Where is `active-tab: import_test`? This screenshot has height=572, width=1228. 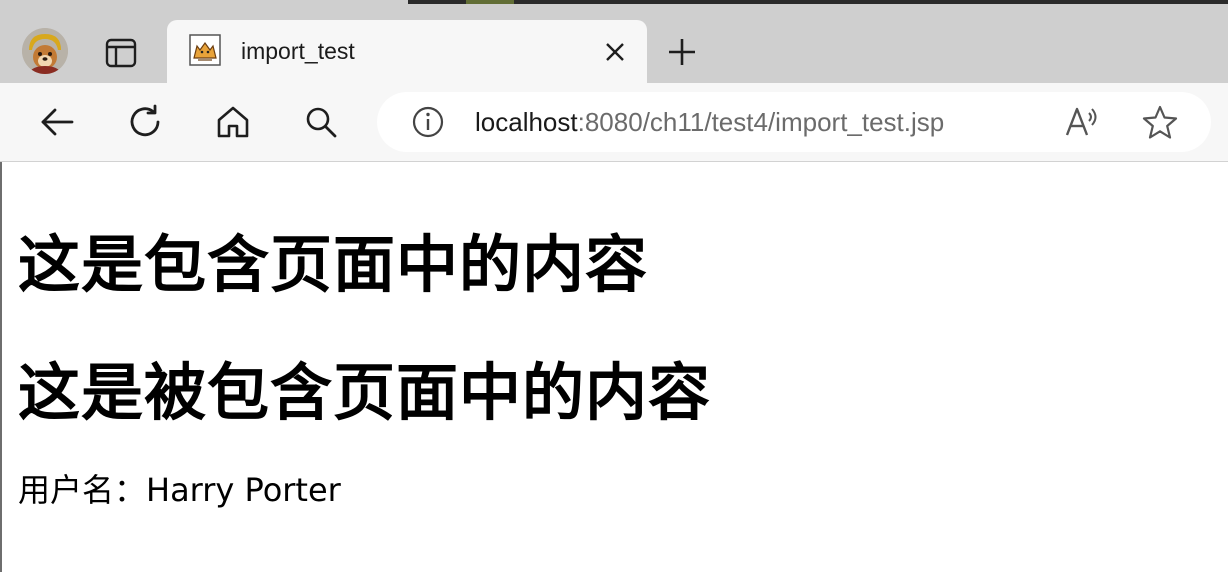
active-tab: import_test is located at coordinates (407, 51).